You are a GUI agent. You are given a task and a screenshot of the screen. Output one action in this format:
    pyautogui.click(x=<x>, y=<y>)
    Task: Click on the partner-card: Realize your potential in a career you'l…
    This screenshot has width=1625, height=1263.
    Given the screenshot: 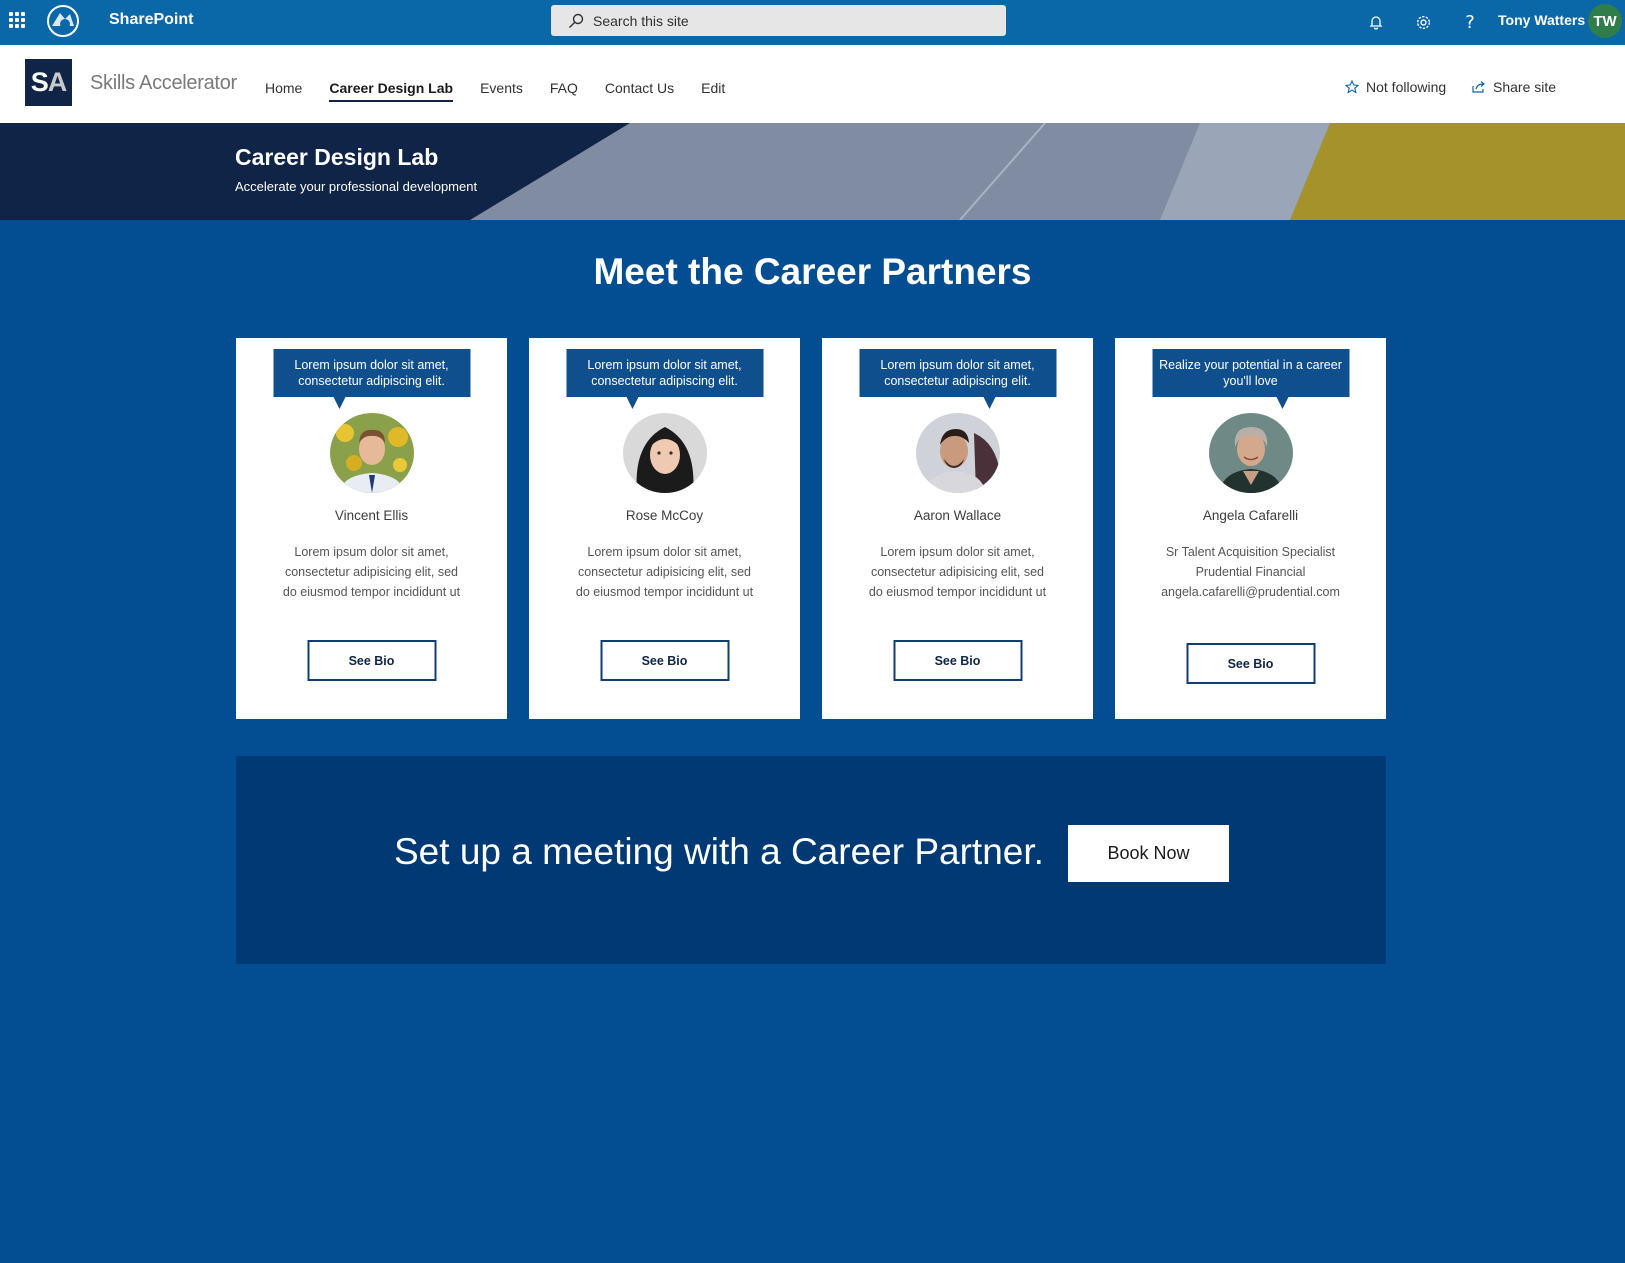 What is the action you would take?
    pyautogui.click(x=1250, y=528)
    